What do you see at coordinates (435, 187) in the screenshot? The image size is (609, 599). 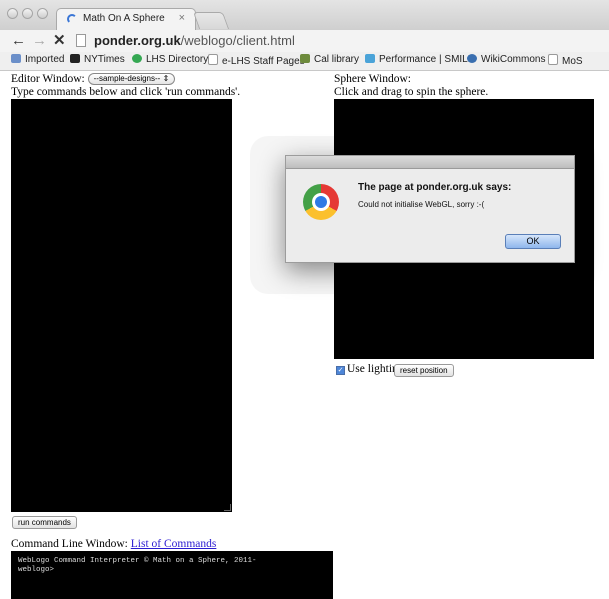 I see `dialog-title: The page at ponder.org.uk says:` at bounding box center [435, 187].